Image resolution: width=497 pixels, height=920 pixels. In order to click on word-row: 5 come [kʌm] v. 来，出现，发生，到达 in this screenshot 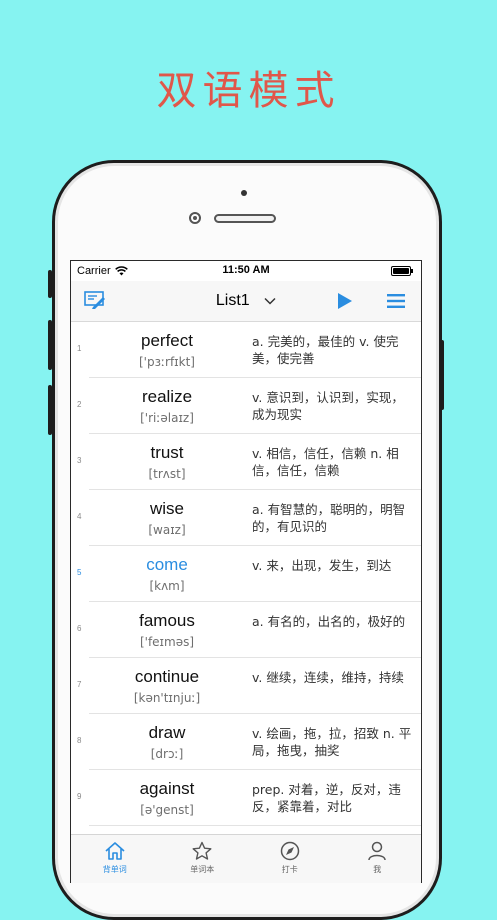, I will do `click(249, 574)`.